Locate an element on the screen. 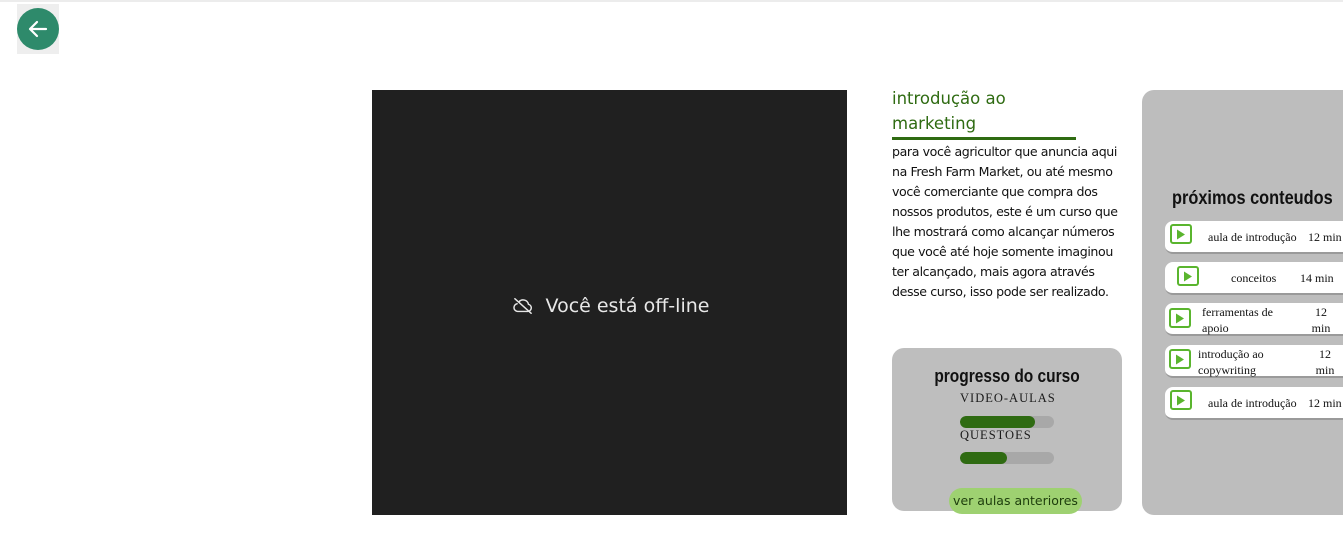 This screenshot has width=1343, height=547. lesson-duration: 14 min is located at coordinates (1317, 278).